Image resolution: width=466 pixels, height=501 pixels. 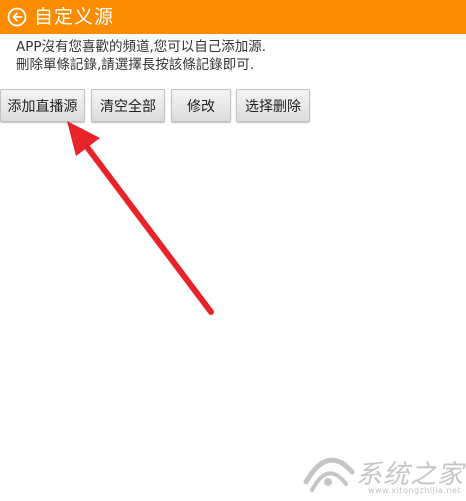 I want to click on title-bar: 自定义源, so click(x=233, y=17).